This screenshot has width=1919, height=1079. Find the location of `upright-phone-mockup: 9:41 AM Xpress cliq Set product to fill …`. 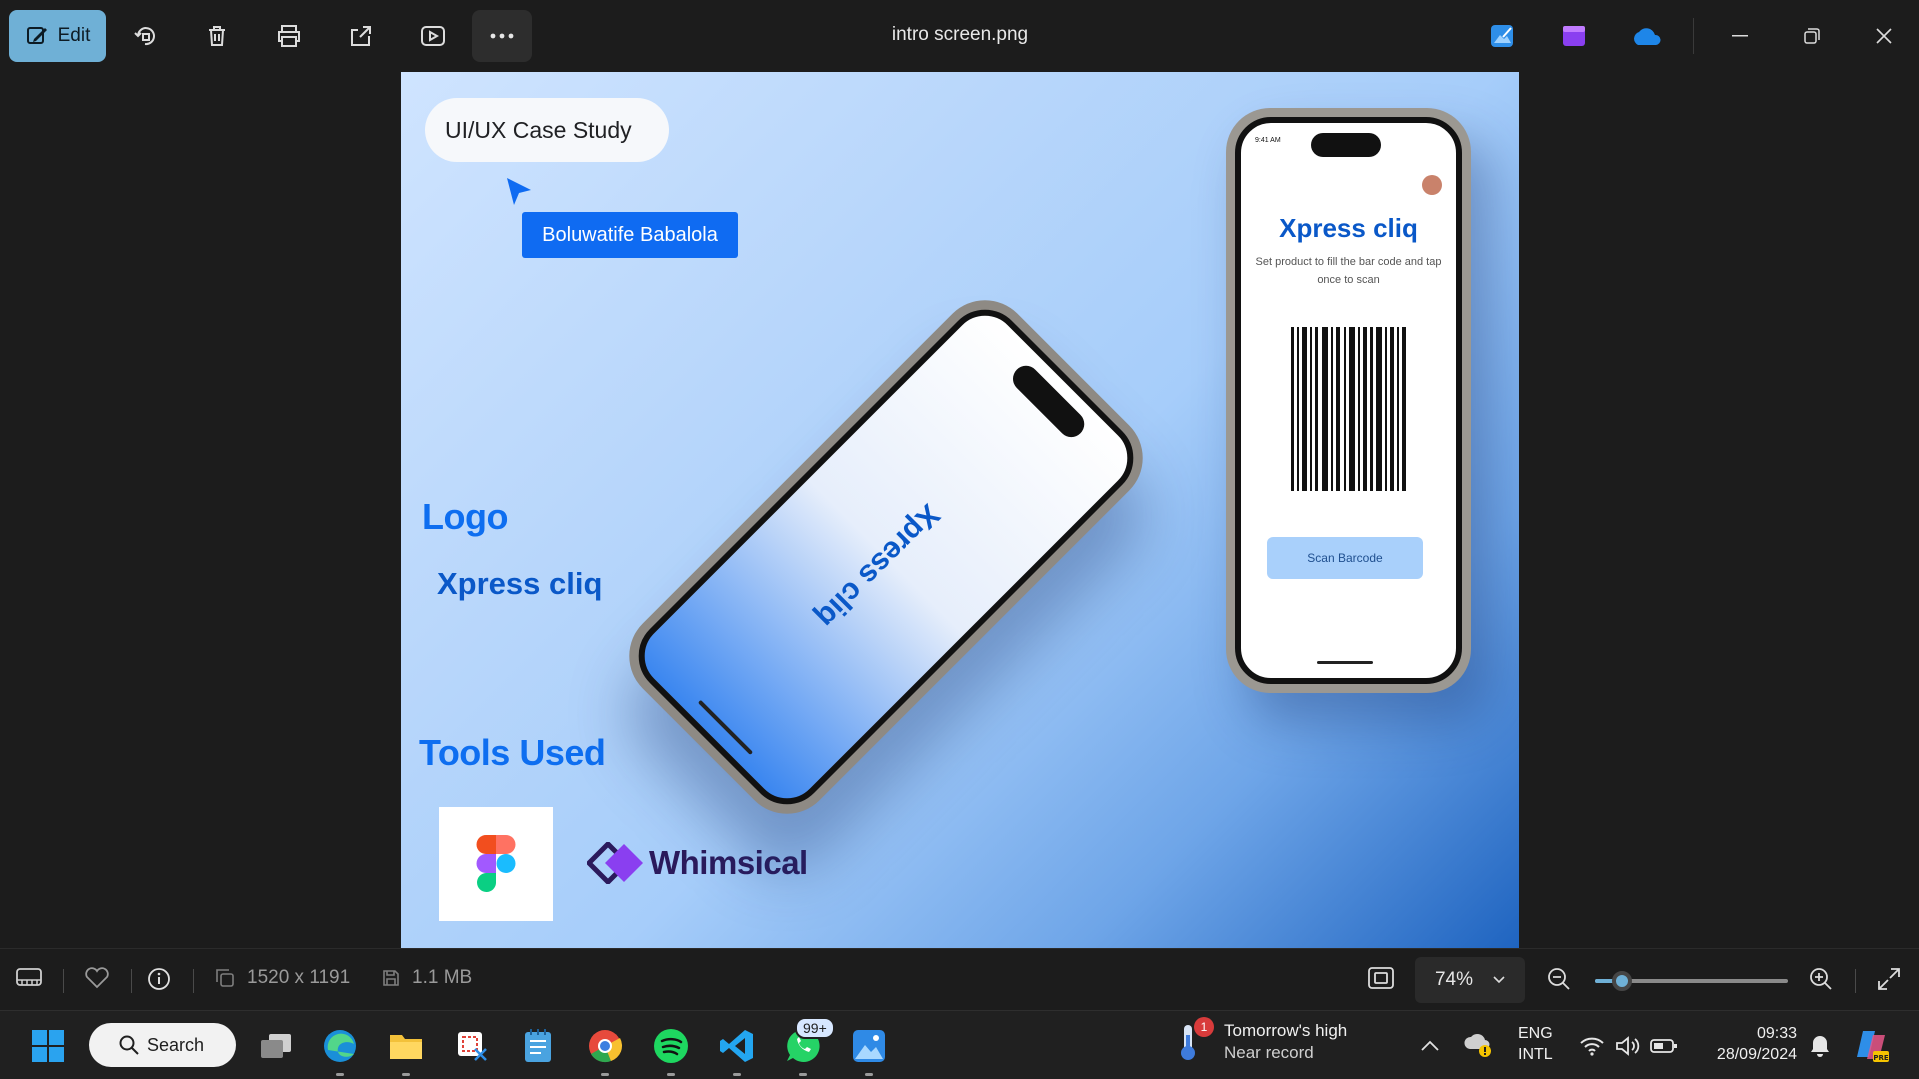

upright-phone-mockup: 9:41 AM Xpress cliq Set product to fill … is located at coordinates (1348, 400).